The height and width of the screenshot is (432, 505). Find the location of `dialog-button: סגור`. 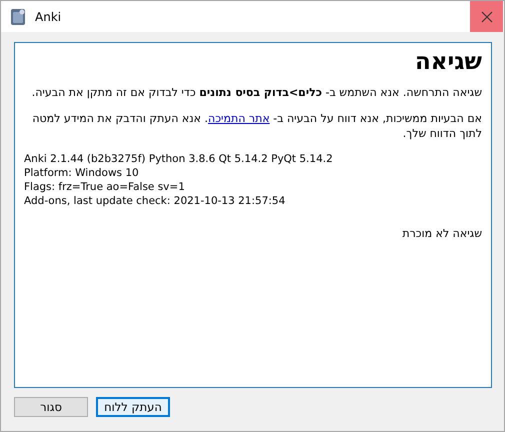

dialog-button: סגור is located at coordinates (51, 407).